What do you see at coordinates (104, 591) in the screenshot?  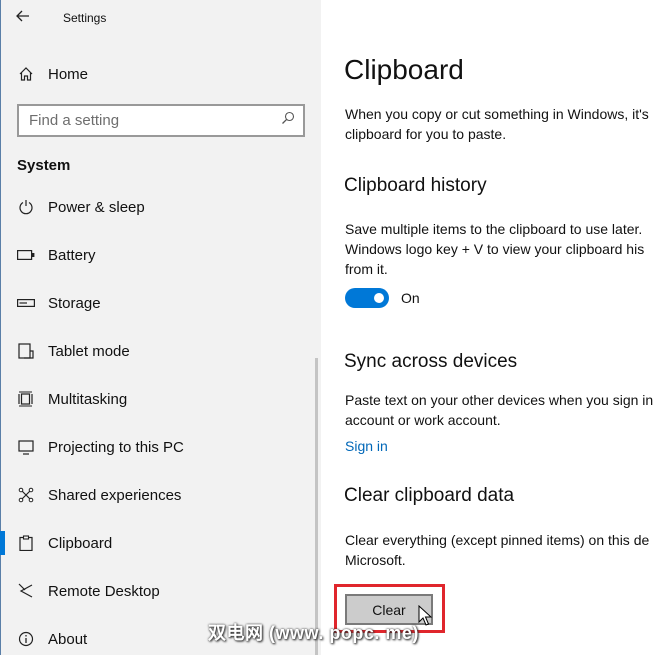 I see `sidebar-item-label: Remote Desktop` at bounding box center [104, 591].